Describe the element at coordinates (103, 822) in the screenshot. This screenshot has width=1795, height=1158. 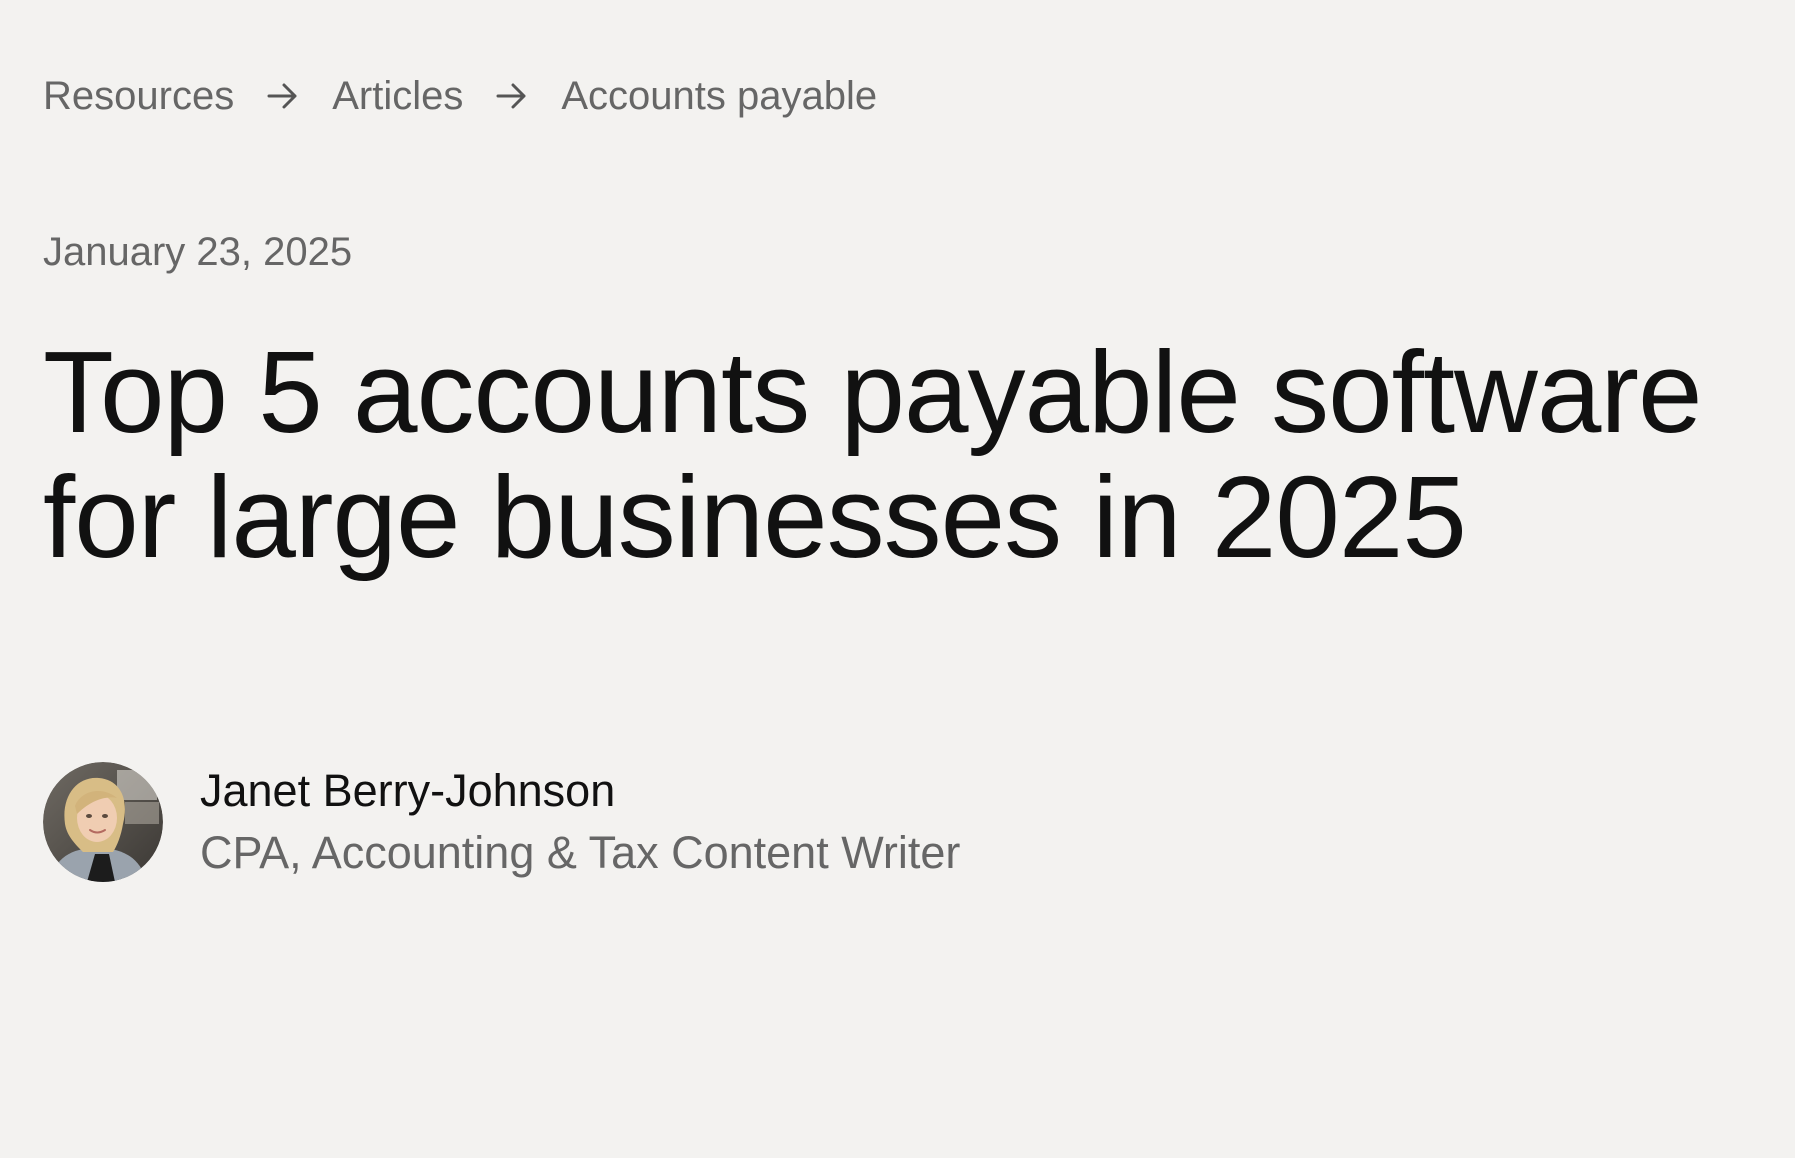
I see `author-avatar` at that location.